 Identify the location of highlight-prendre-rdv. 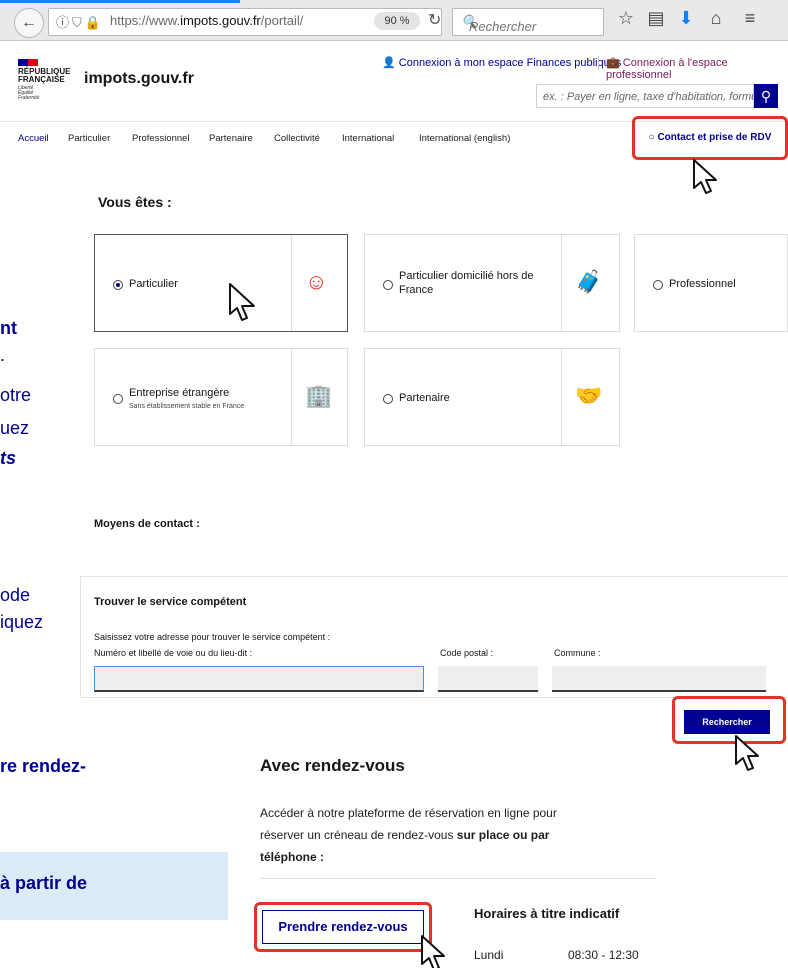
(343, 927).